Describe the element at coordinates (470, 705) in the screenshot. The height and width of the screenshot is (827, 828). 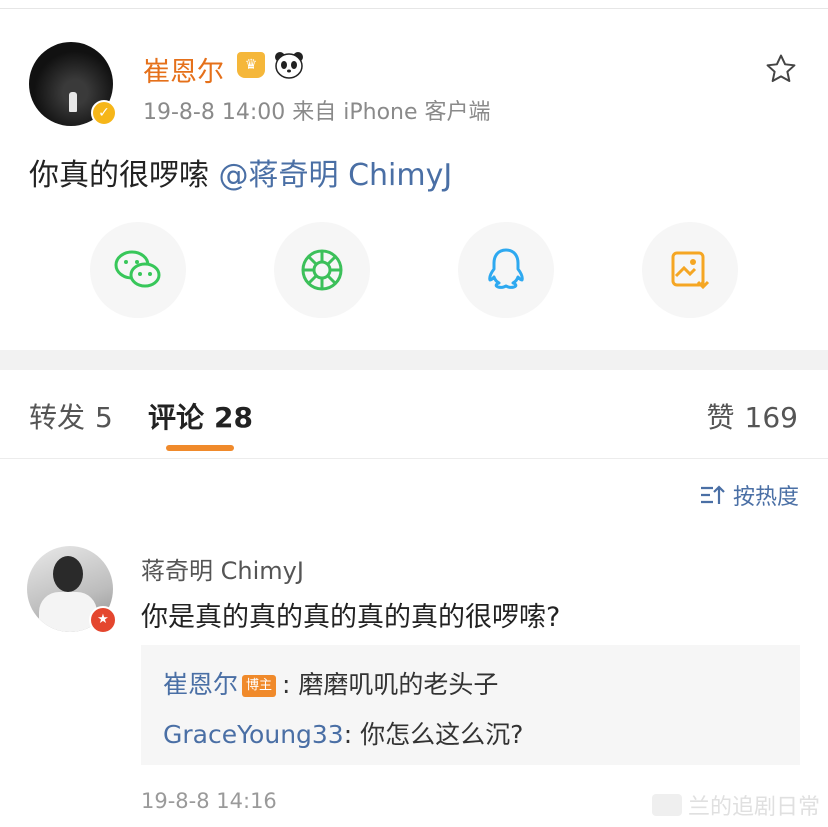
I see `reply-box: 崔恩尔 博主: 磨磨叽叽的老头子 GraceYoung33: 你怎么这么沉?` at that location.